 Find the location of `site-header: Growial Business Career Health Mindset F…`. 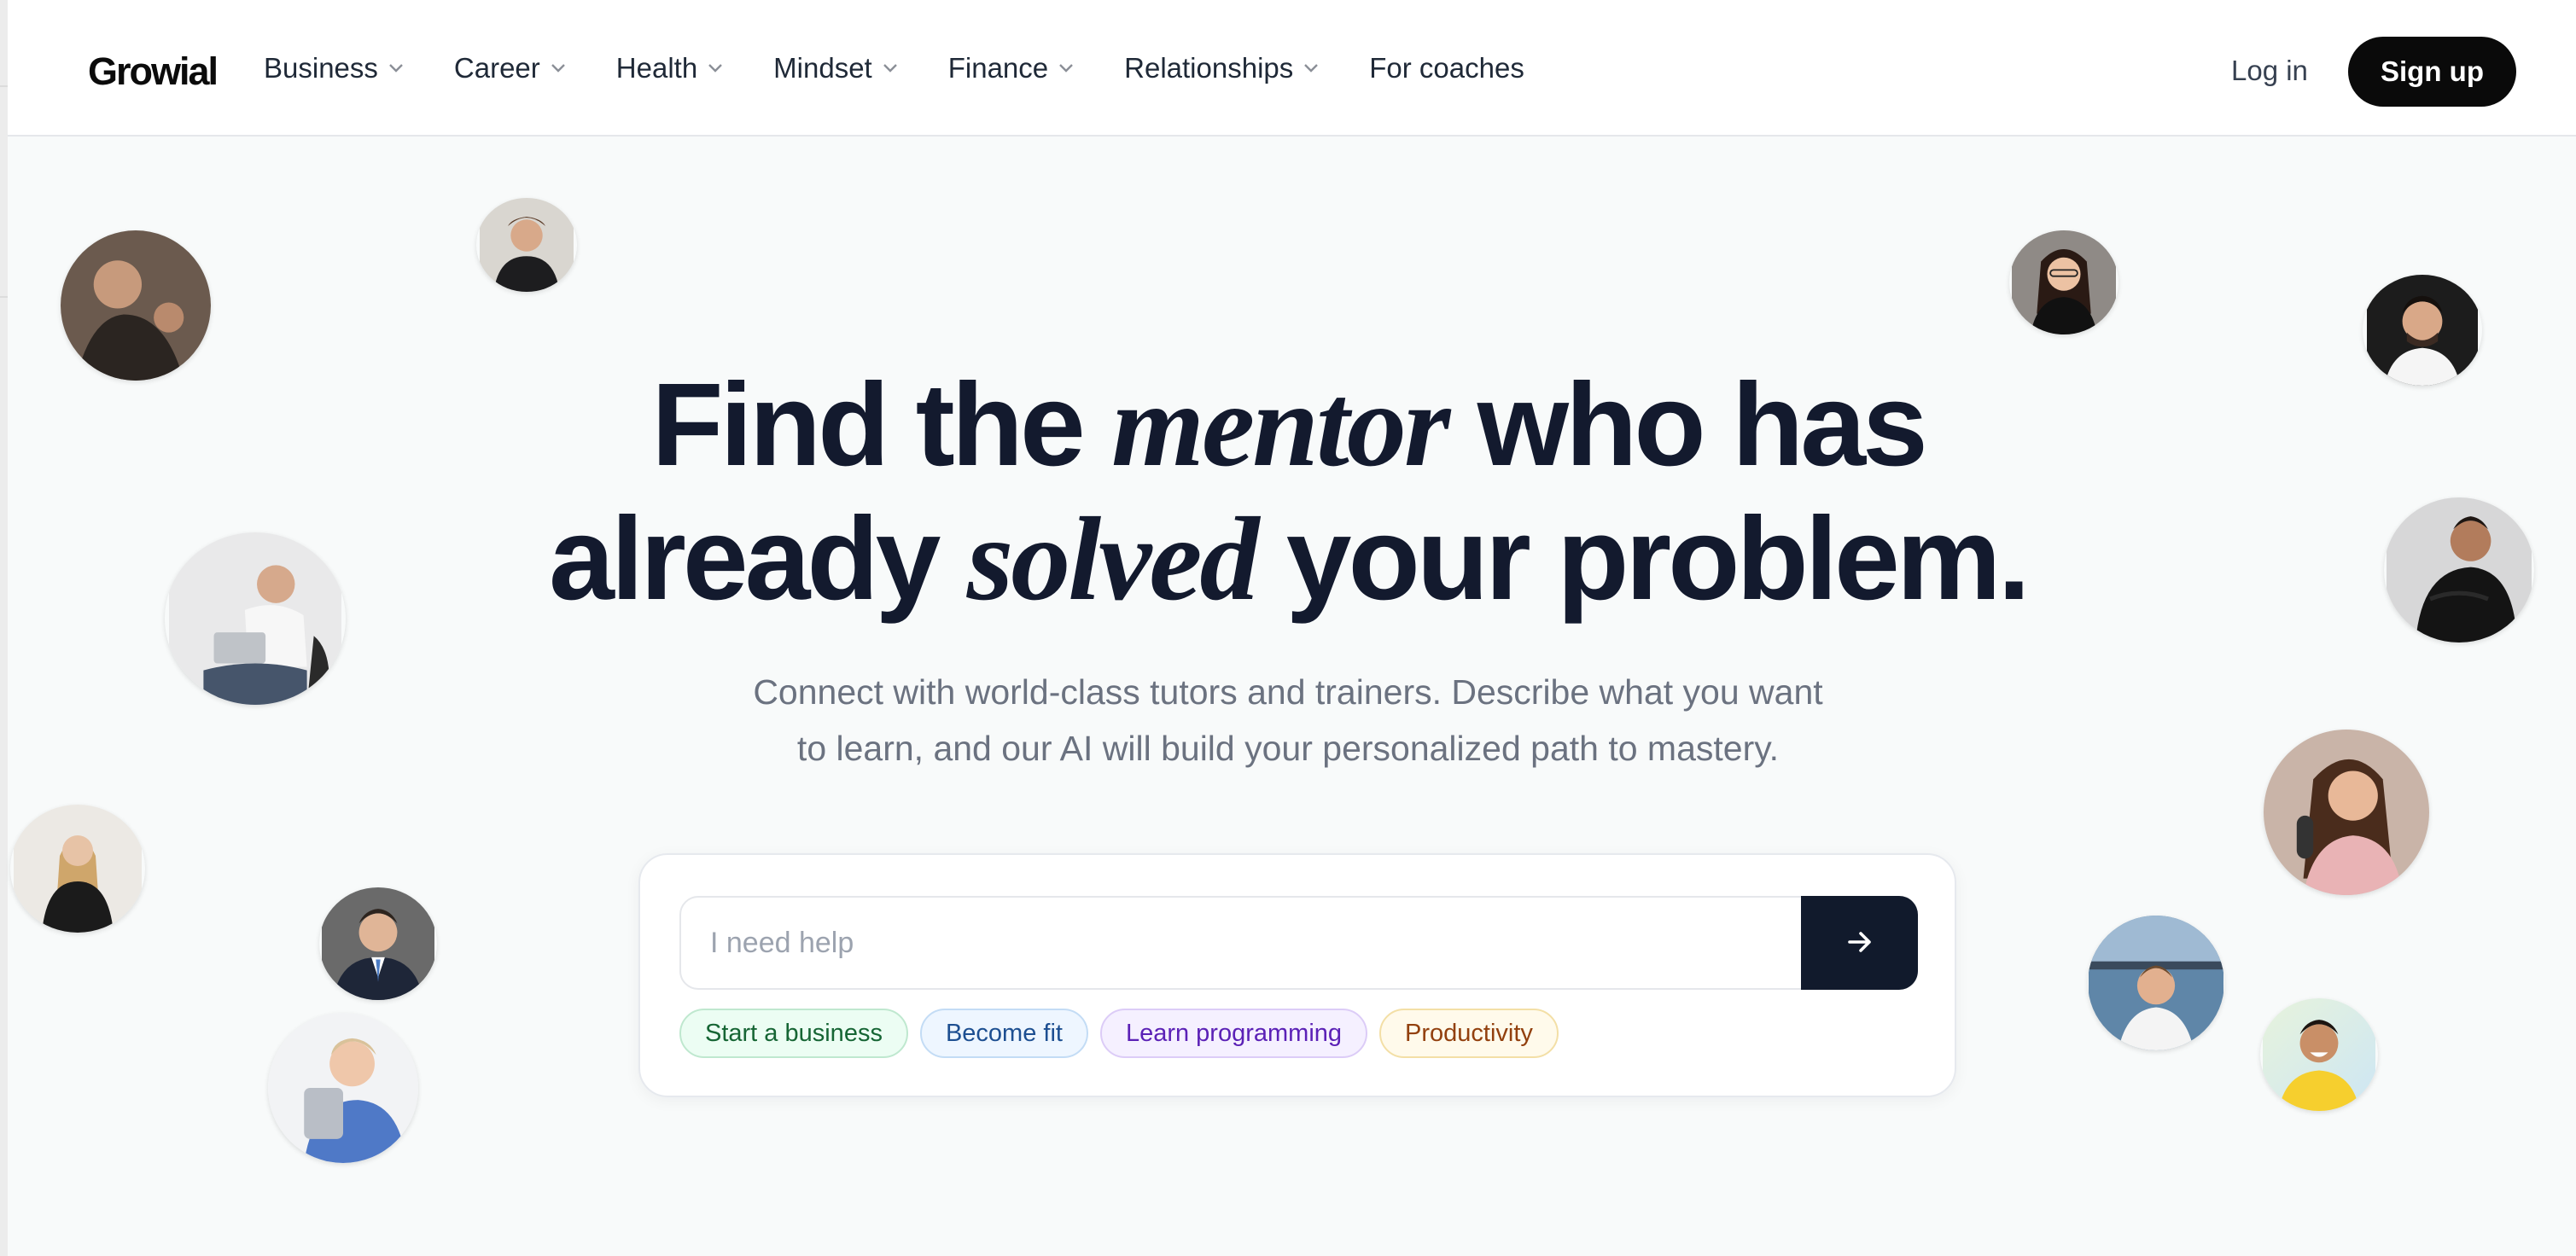

site-header: Growial Business Career Health Mindset F… is located at coordinates (1292, 68).